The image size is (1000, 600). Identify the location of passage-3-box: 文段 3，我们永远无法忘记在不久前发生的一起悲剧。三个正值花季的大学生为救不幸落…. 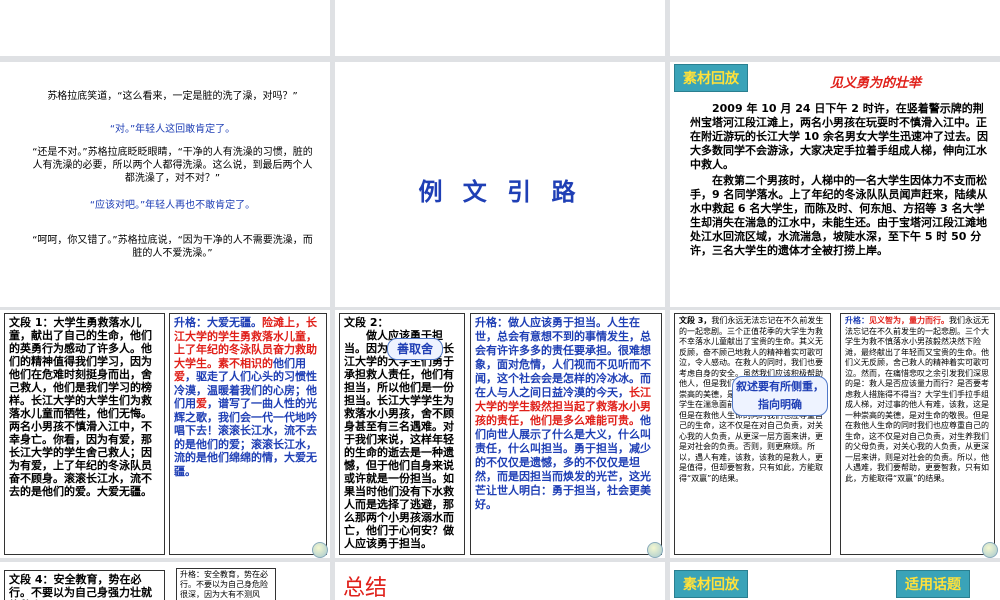
(752, 434).